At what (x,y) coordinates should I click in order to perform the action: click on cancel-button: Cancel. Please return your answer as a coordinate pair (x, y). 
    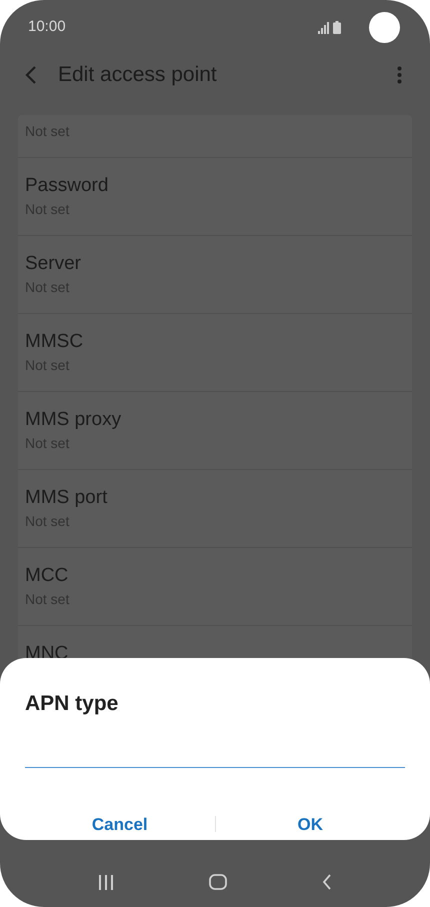
    Looking at the image, I should click on (119, 824).